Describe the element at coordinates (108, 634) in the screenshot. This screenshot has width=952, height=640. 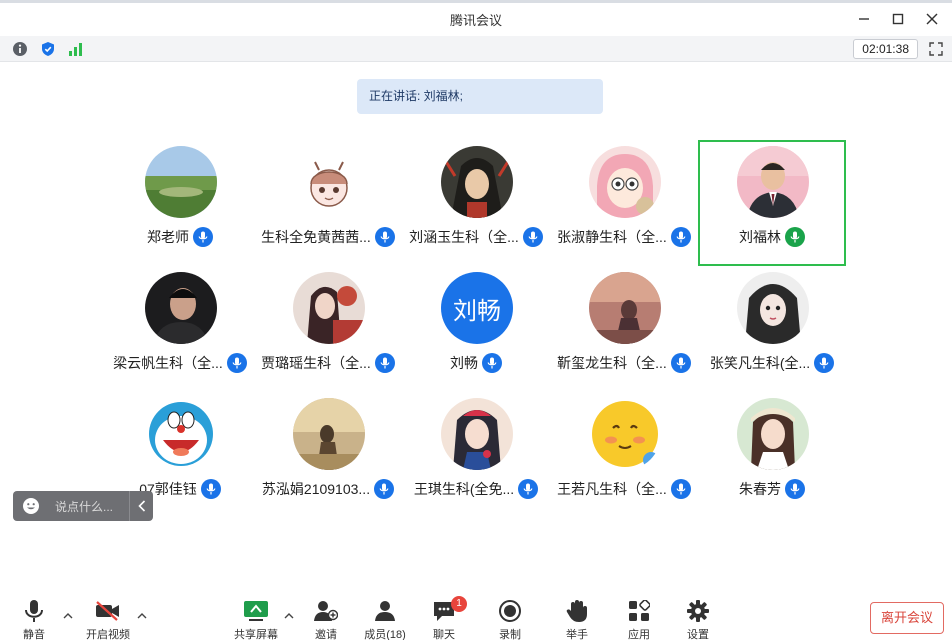
I see `video-label: 开启视频` at that location.